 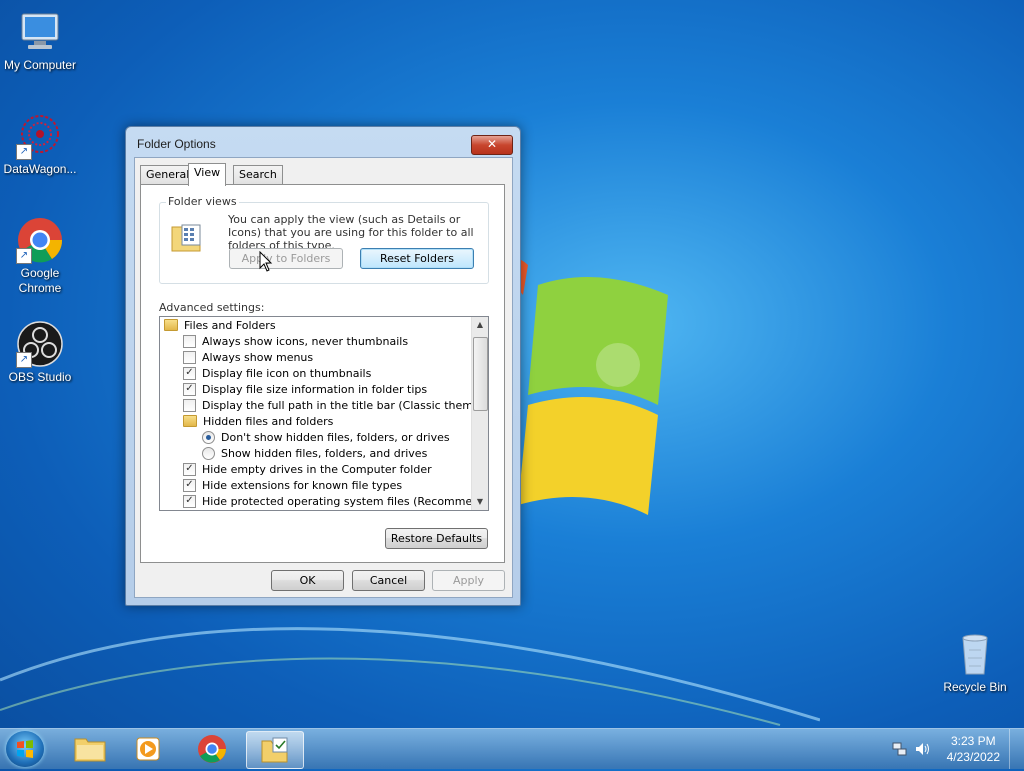 What do you see at coordinates (202, 201) in the screenshot?
I see `folder-views-label: Folder views` at bounding box center [202, 201].